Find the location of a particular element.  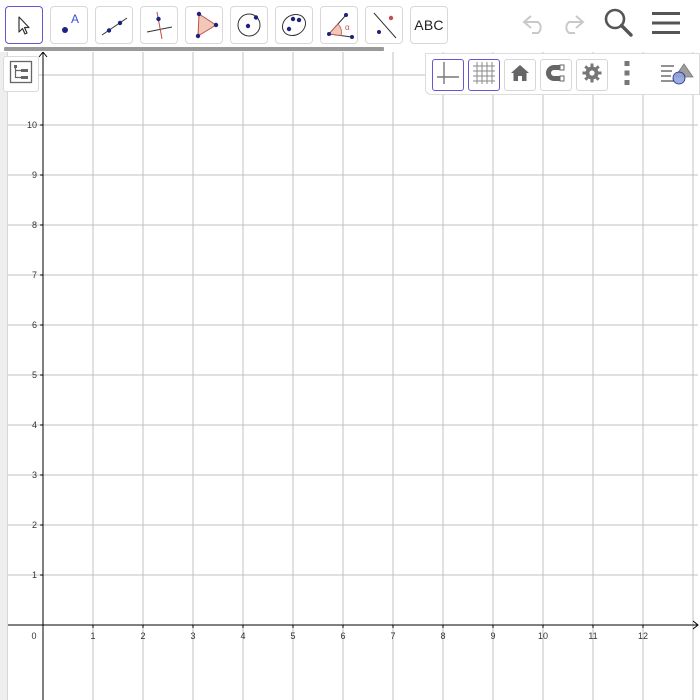

tree-view-icon is located at coordinates (21, 74).